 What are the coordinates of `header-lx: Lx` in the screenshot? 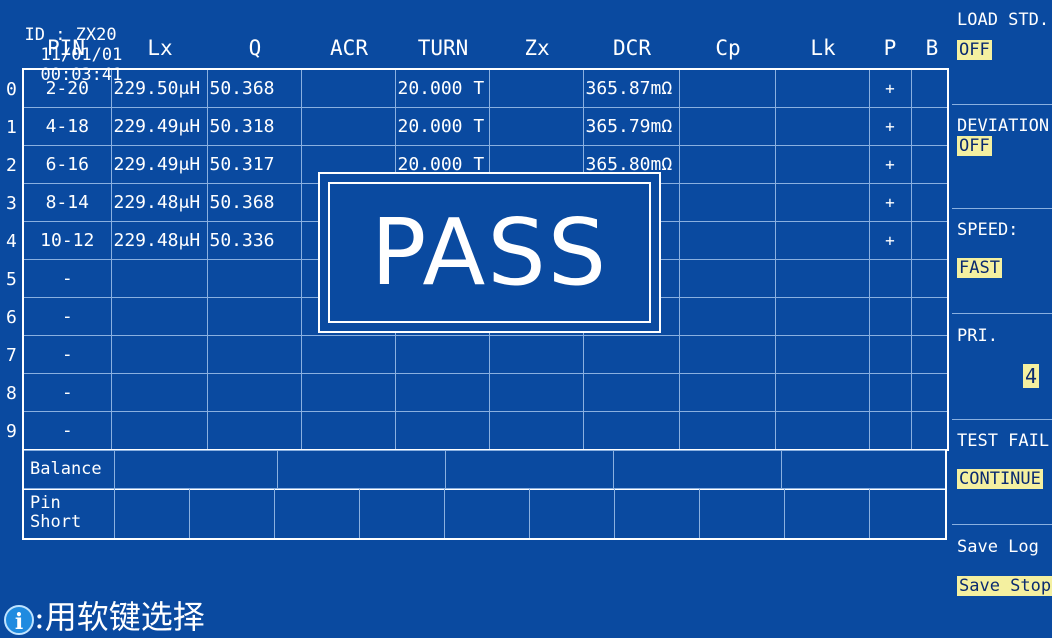 It's located at (160, 48).